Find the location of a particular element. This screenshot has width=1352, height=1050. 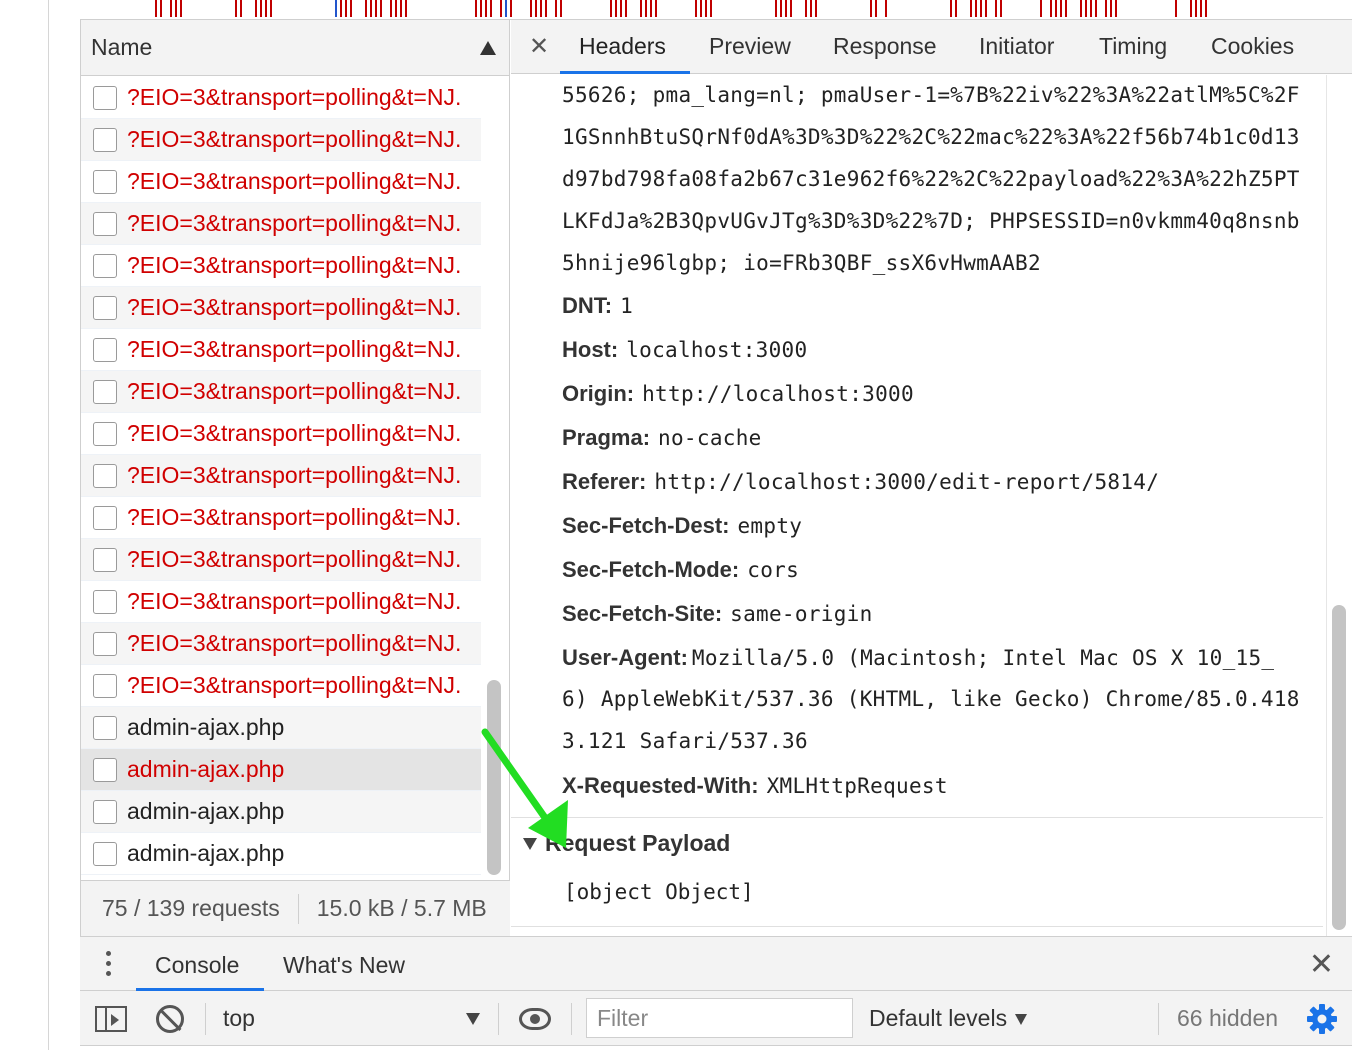

header-key: Origin: is located at coordinates (598, 393).